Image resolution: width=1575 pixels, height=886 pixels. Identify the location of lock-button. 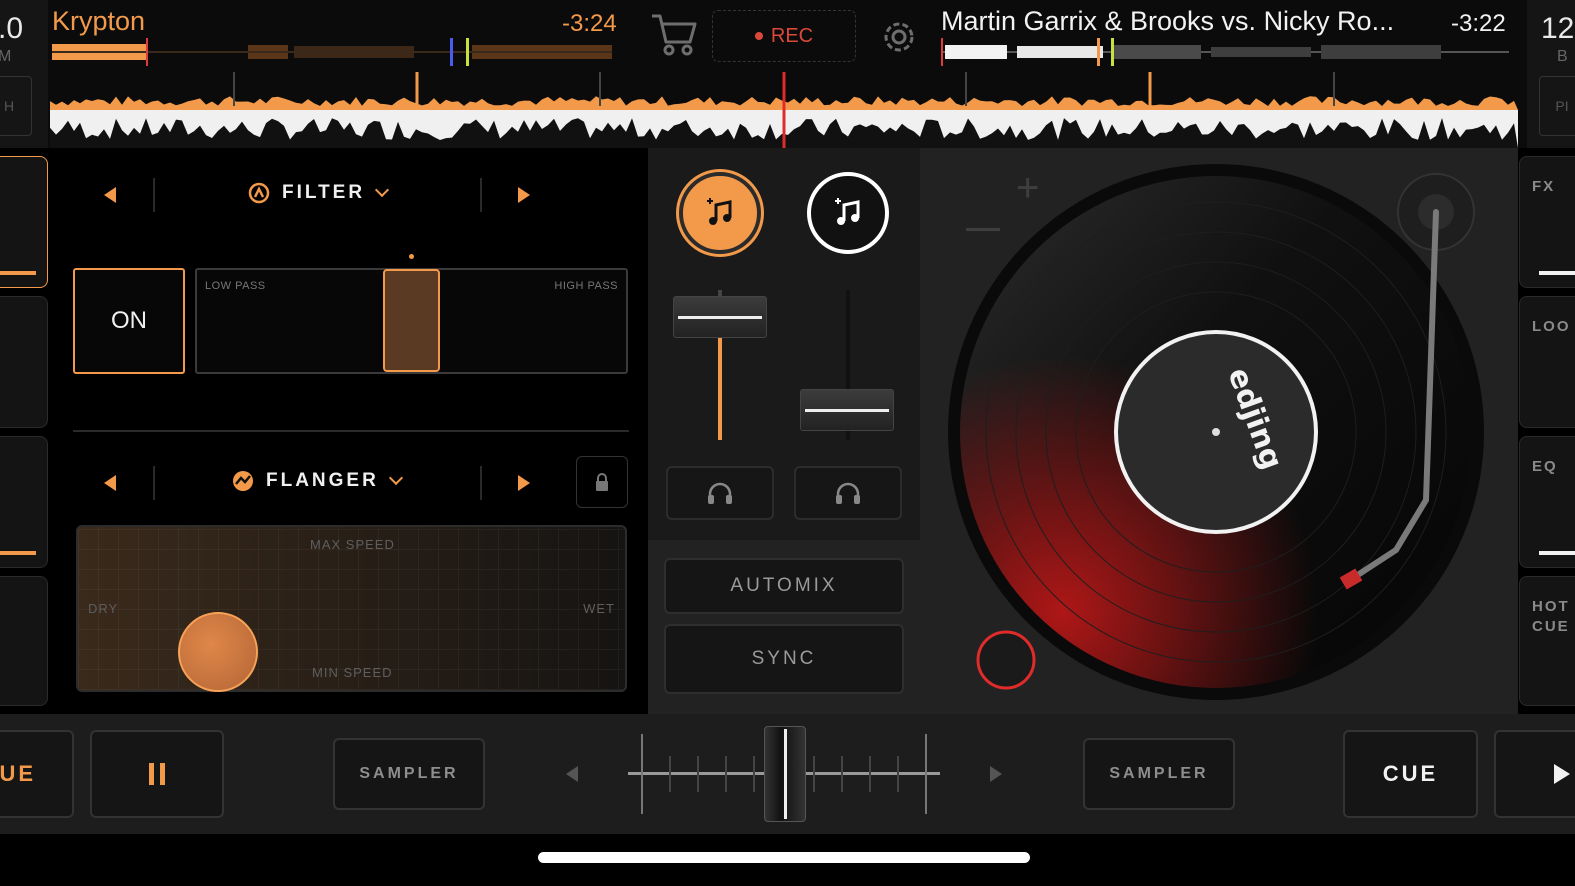
(602, 482).